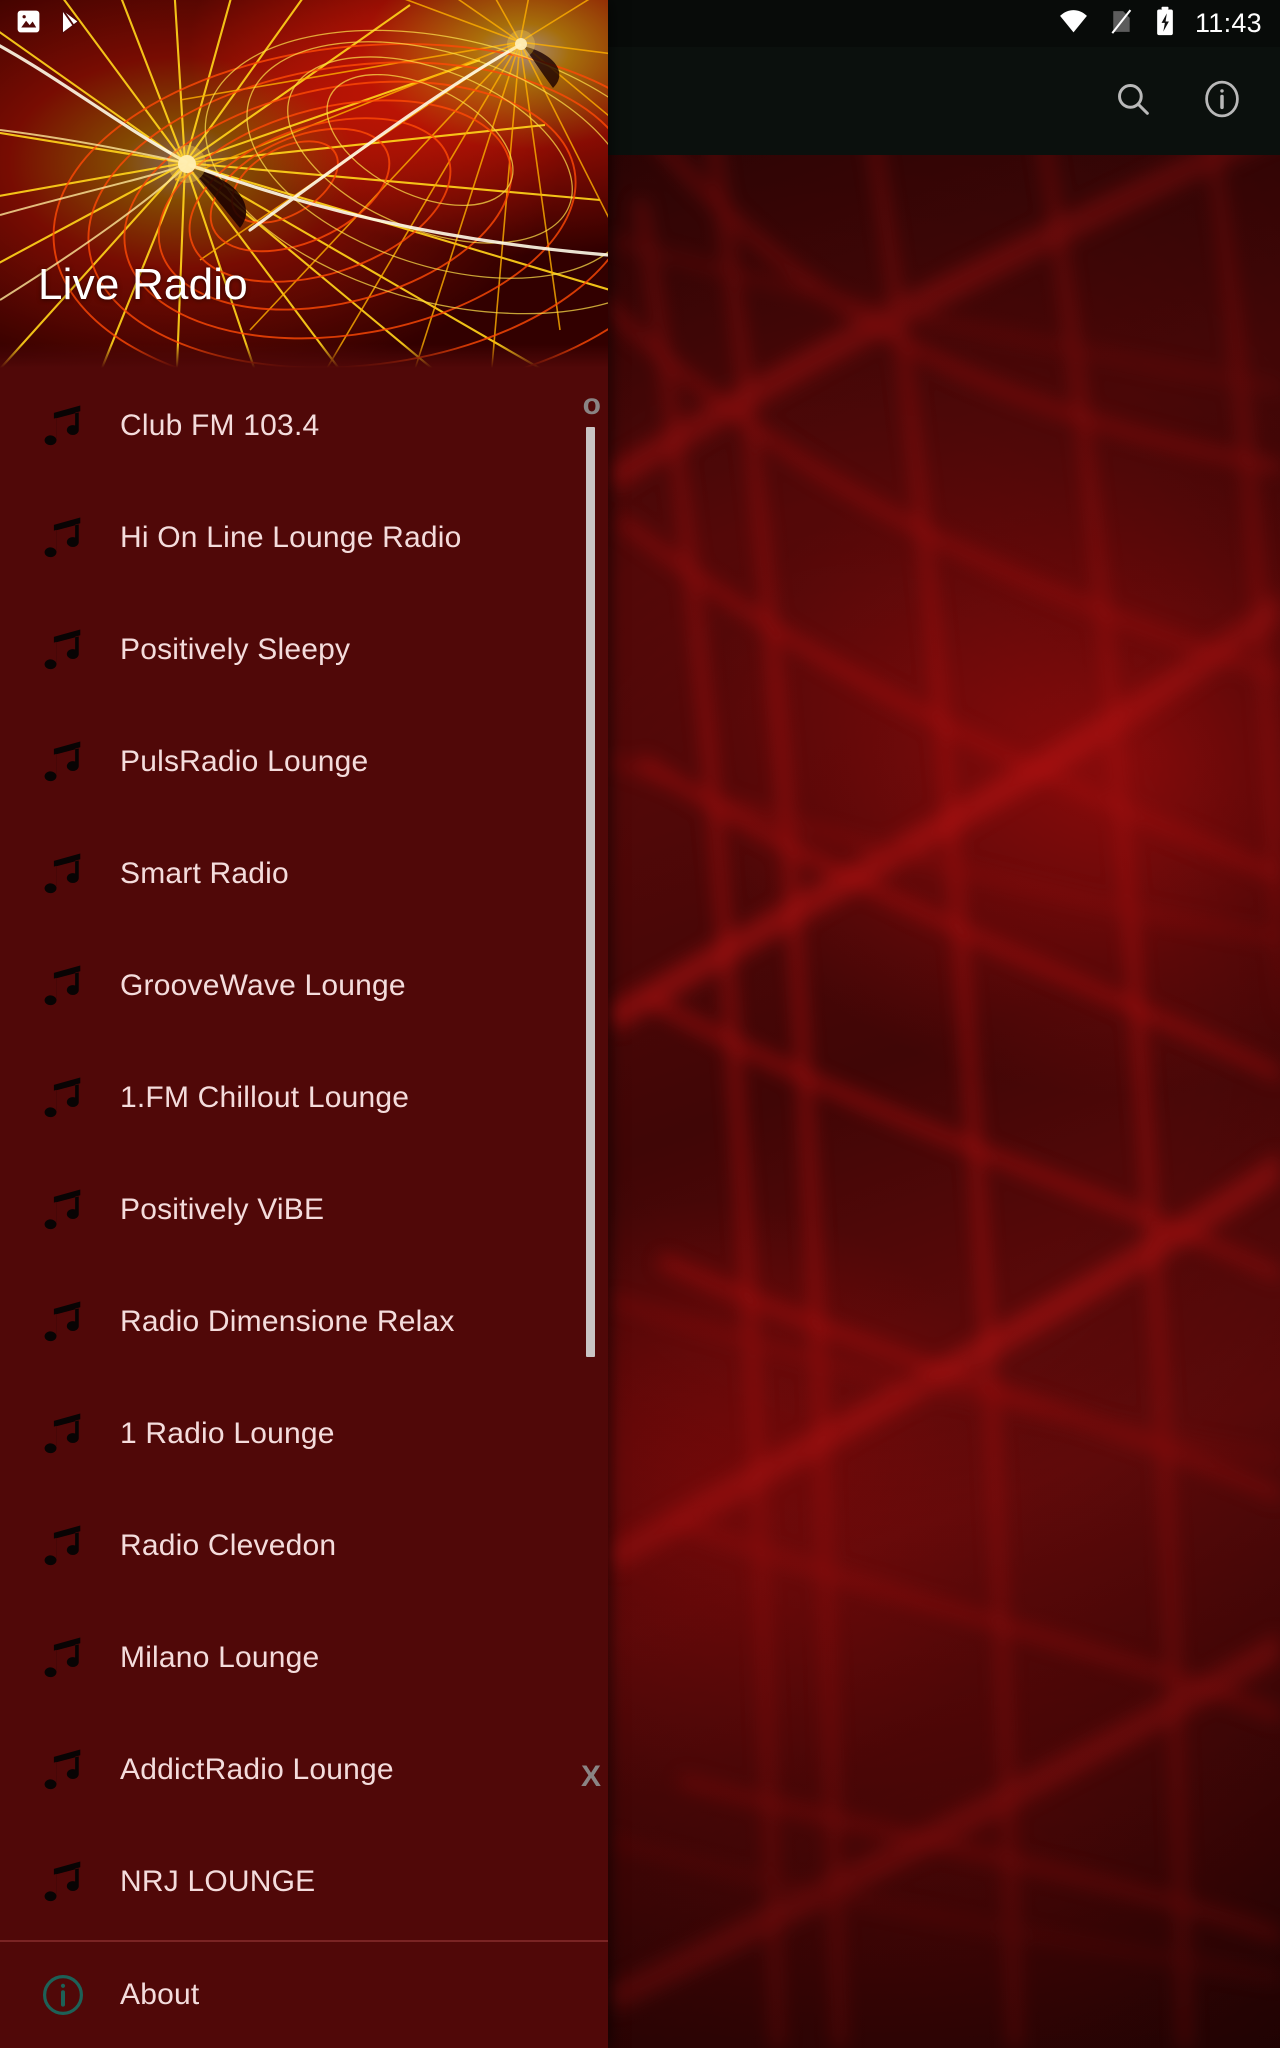  I want to click on drawer-item-station: Club FM 103.4, so click(304, 426).